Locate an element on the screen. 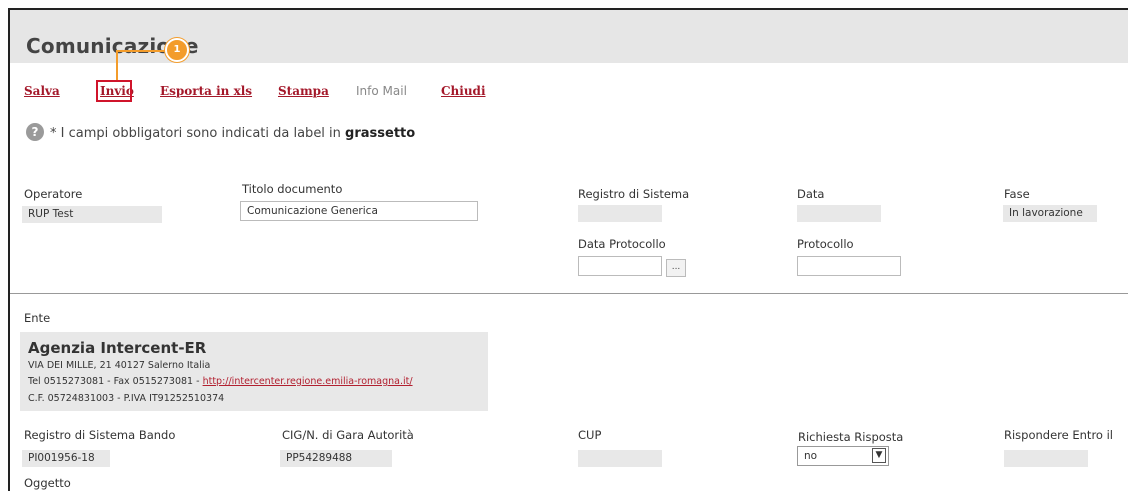 The image size is (1128, 491). titolo-label: Titolo documento is located at coordinates (292, 189).